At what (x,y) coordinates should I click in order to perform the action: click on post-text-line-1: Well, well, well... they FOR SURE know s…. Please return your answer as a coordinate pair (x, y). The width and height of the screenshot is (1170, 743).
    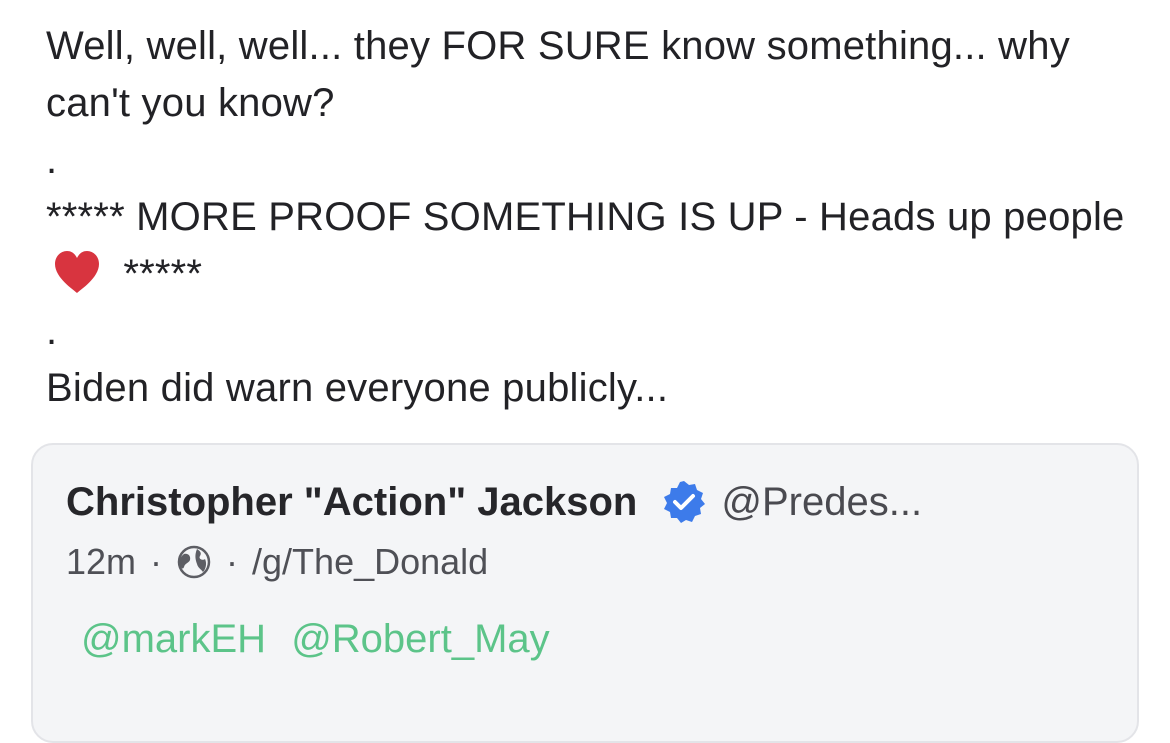
    Looking at the image, I should click on (558, 74).